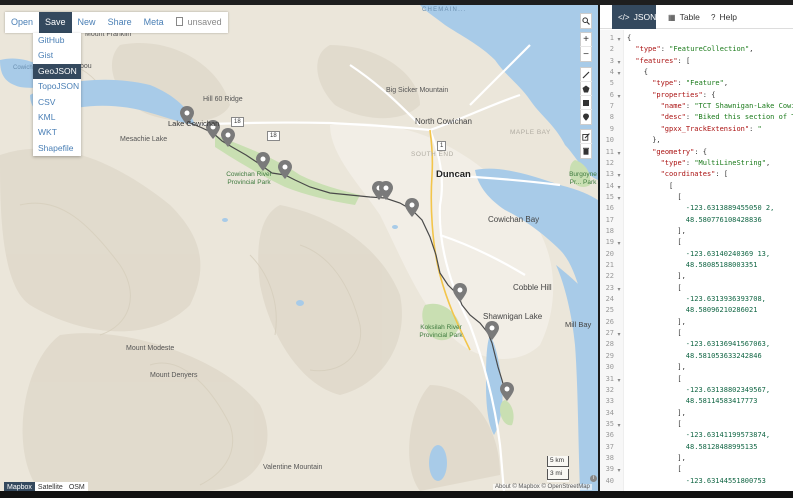 This screenshot has width=793, height=498. I want to click on edit-control, so click(586, 144).